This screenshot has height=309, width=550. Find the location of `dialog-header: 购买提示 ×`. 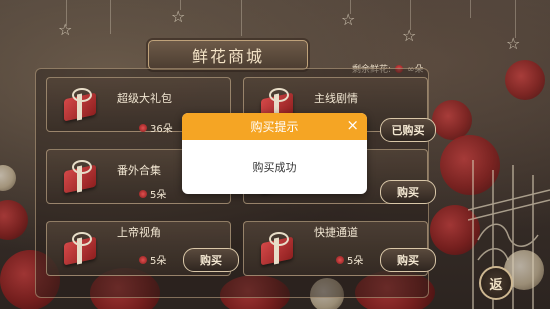

dialog-header: 购买提示 × is located at coordinates (274, 126).